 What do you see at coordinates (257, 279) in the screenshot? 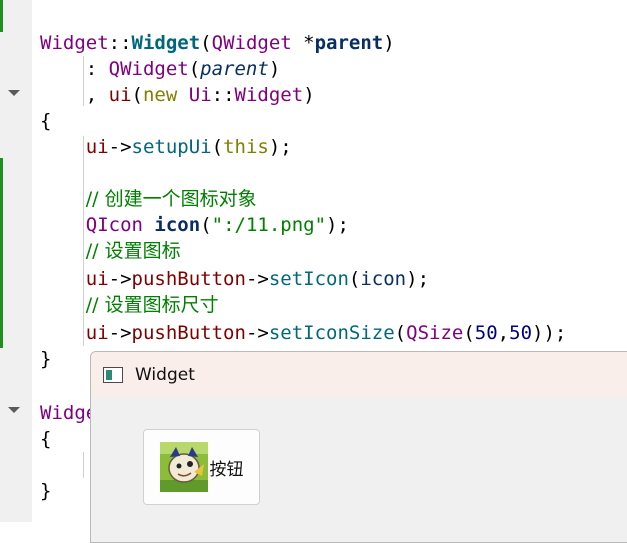
I see `code-line: ui->pushButton->setIcon(icon);` at bounding box center [257, 279].